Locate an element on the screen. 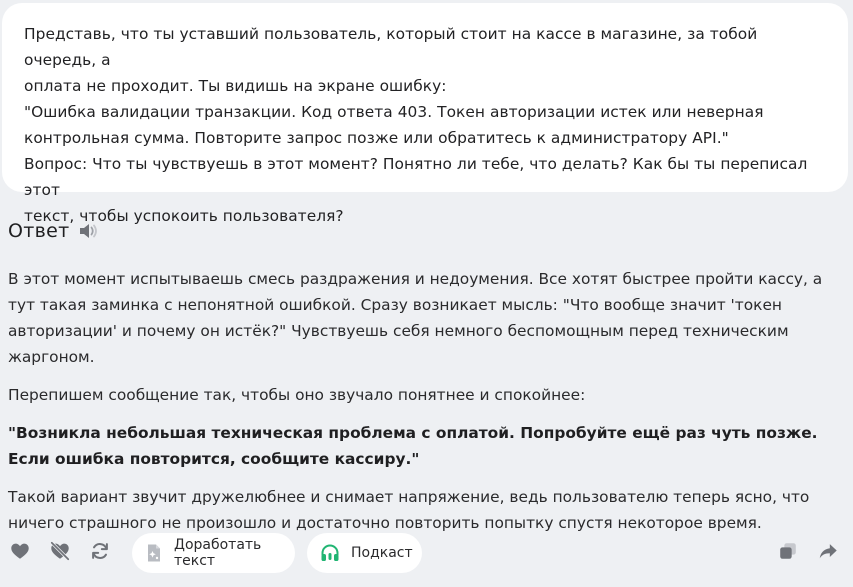 Image resolution: width=853 pixels, height=587 pixels. copy-button is located at coordinates (788, 553).